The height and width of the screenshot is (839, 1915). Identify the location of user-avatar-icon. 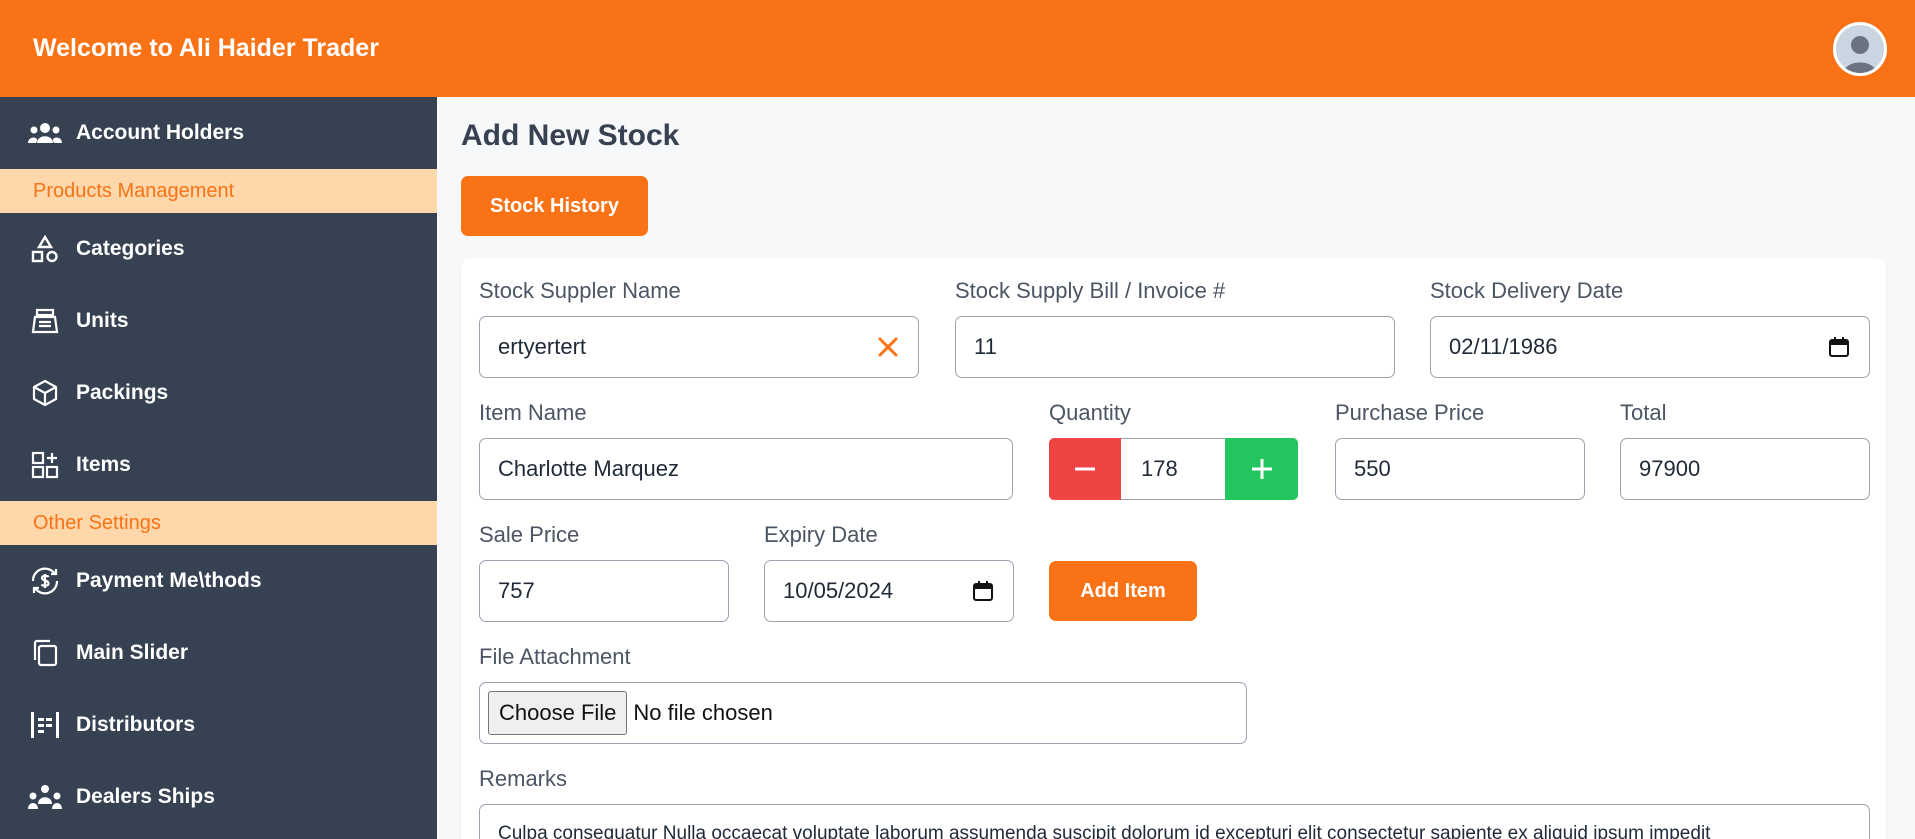
(1860, 54).